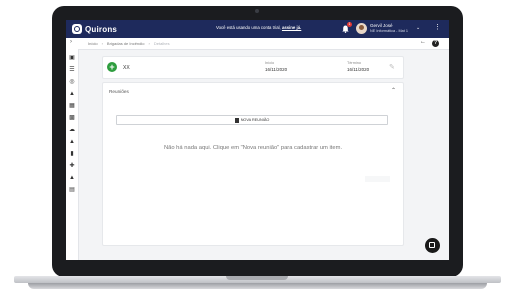 This screenshot has height=296, width=515. I want to click on pagination-placeholder, so click(377, 179).